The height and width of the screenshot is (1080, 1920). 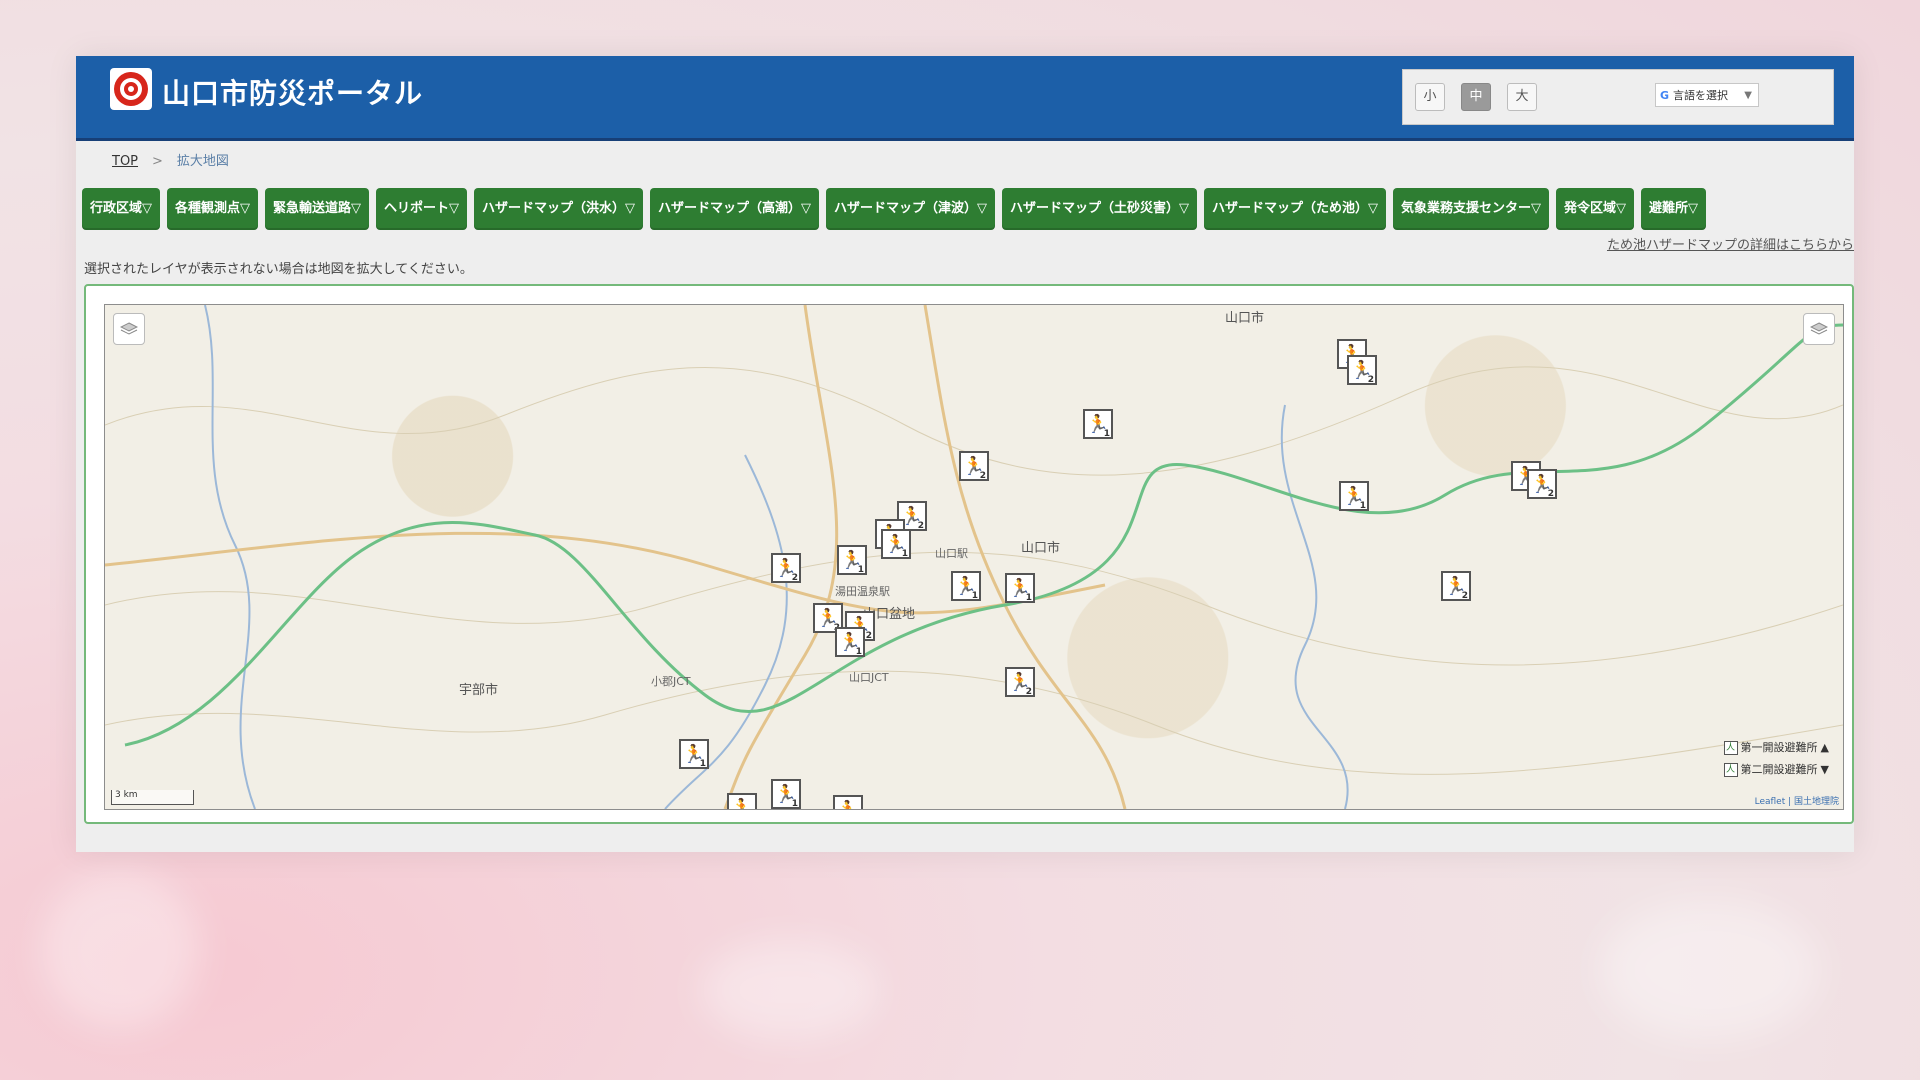 I want to click on menu-emergency-roads: 緊急輸送道路▽, so click(x=317, y=209).